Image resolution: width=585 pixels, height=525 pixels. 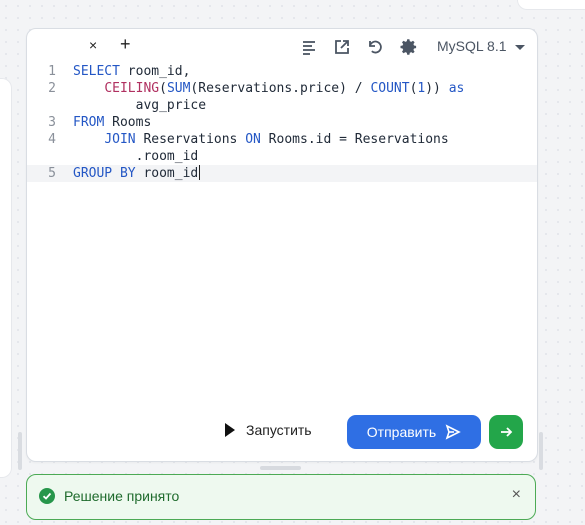 I want to click on top-right-card, so click(x=551, y=5).